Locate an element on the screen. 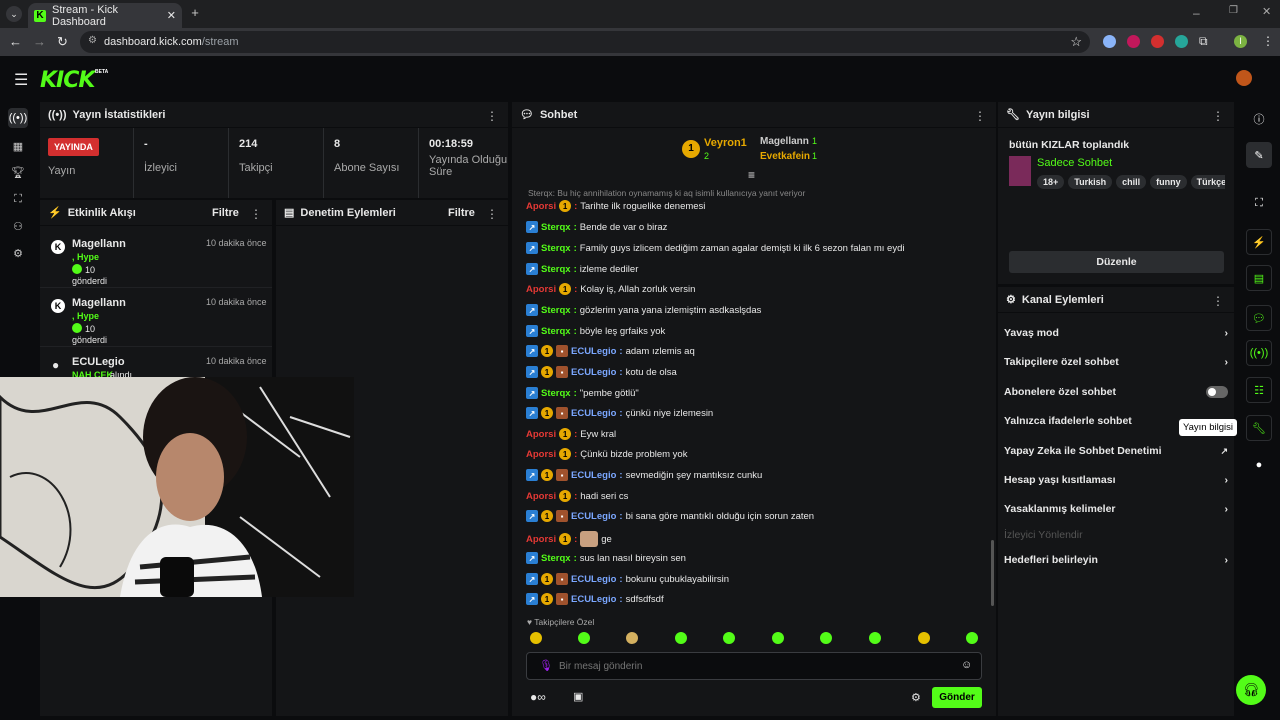 The height and width of the screenshot is (720, 1280). support-headset-icon: 🎧︎ is located at coordinates (1251, 690).